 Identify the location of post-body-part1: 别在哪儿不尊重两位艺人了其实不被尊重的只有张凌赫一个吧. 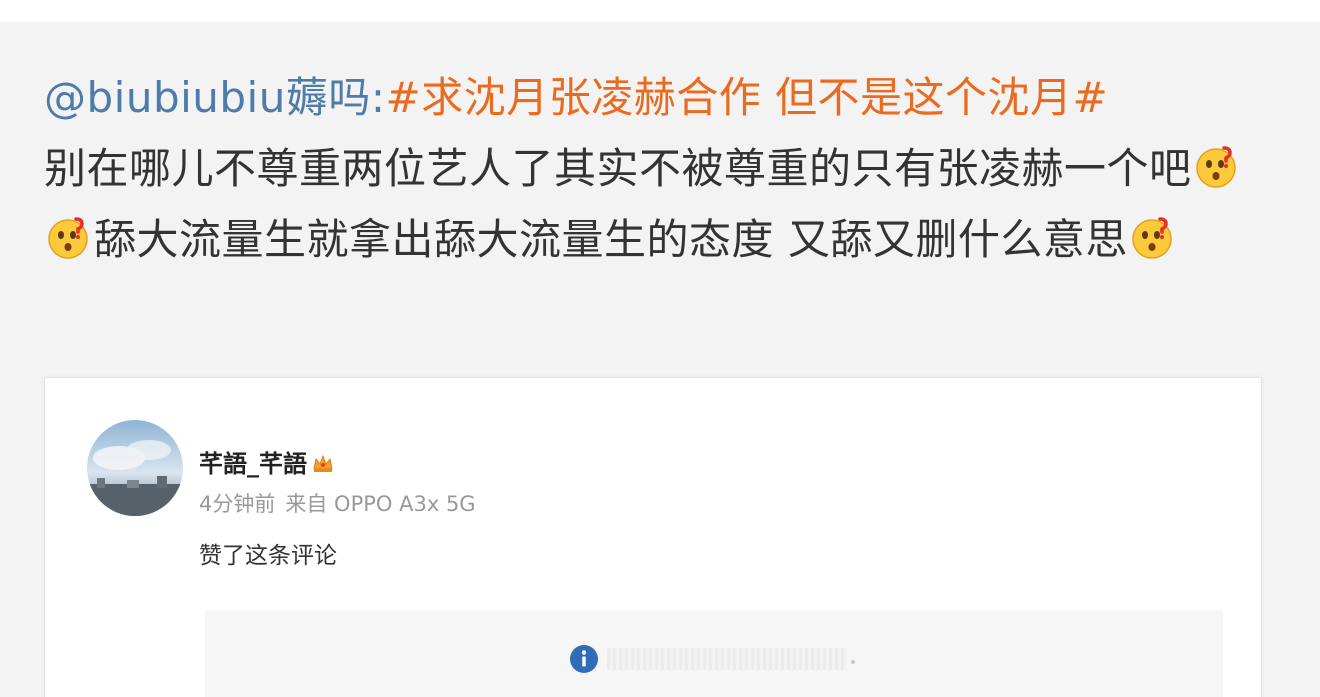
(618, 168).